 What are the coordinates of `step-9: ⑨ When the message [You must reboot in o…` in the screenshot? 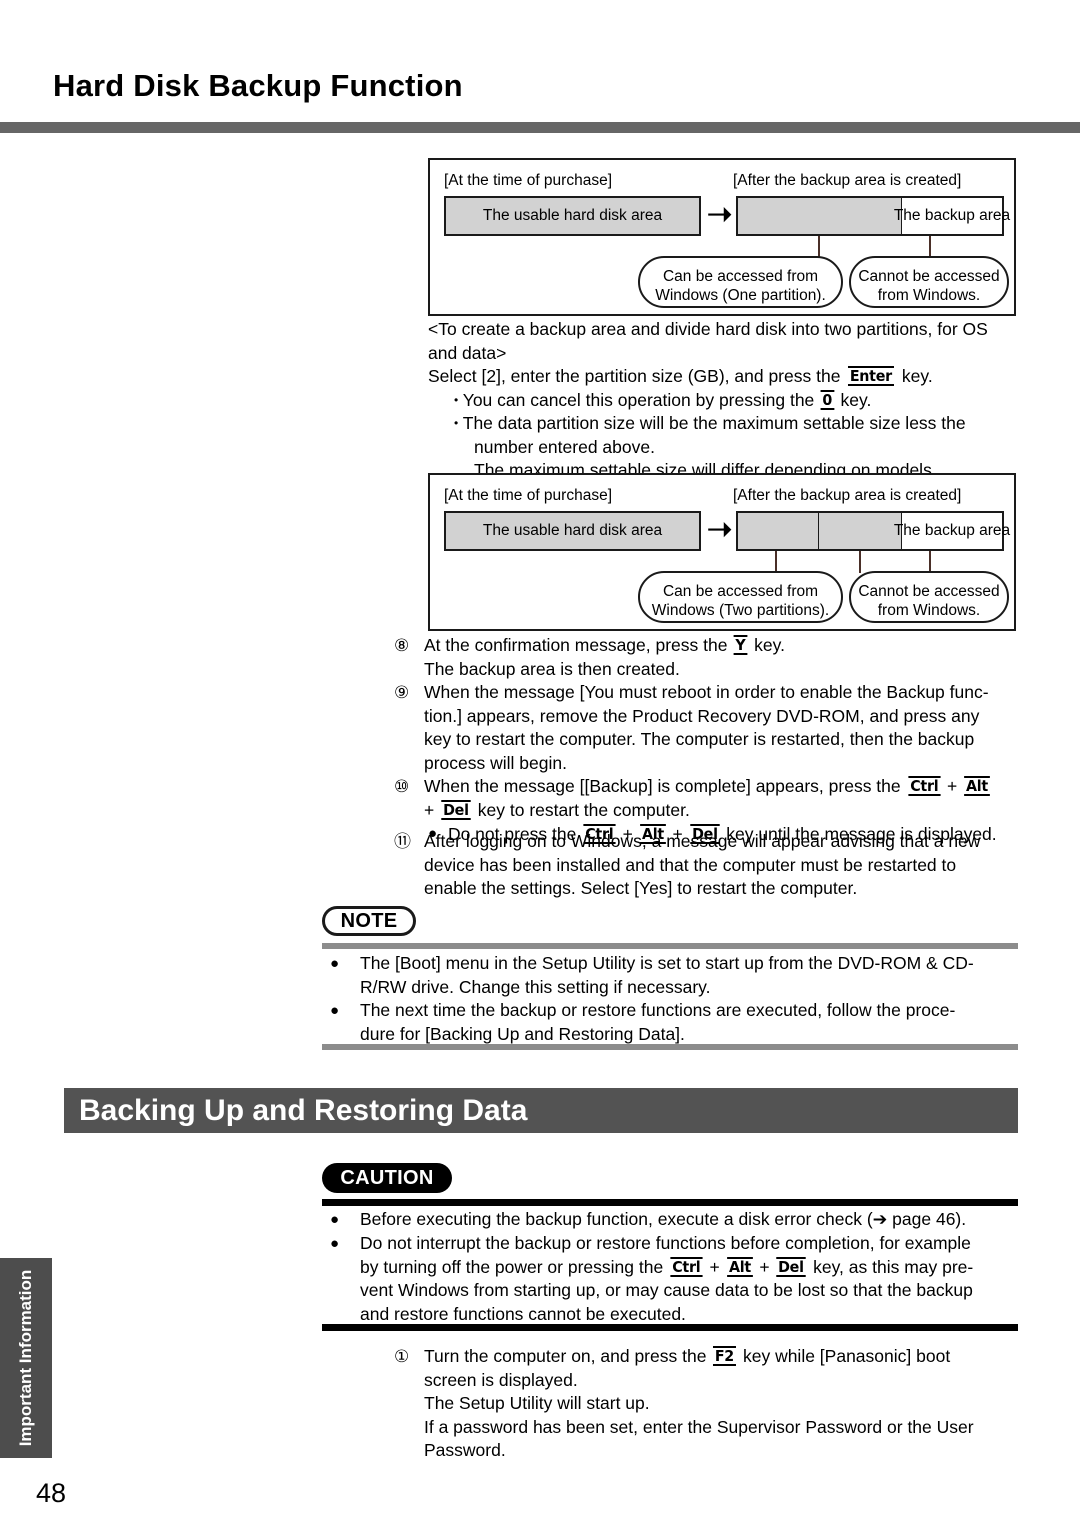 It's located at (714, 728).